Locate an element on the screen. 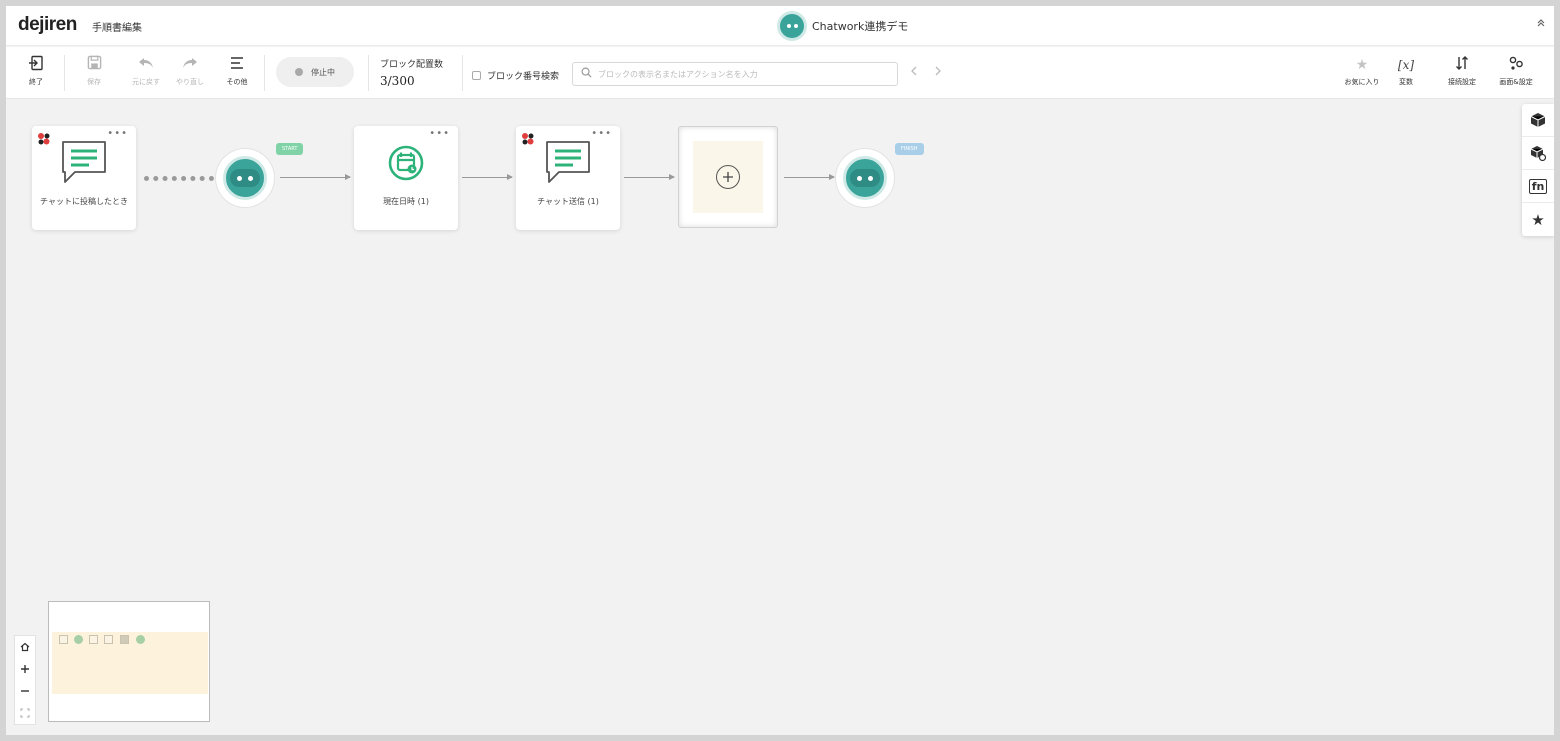  save-button: 保存 is located at coordinates (94, 71).